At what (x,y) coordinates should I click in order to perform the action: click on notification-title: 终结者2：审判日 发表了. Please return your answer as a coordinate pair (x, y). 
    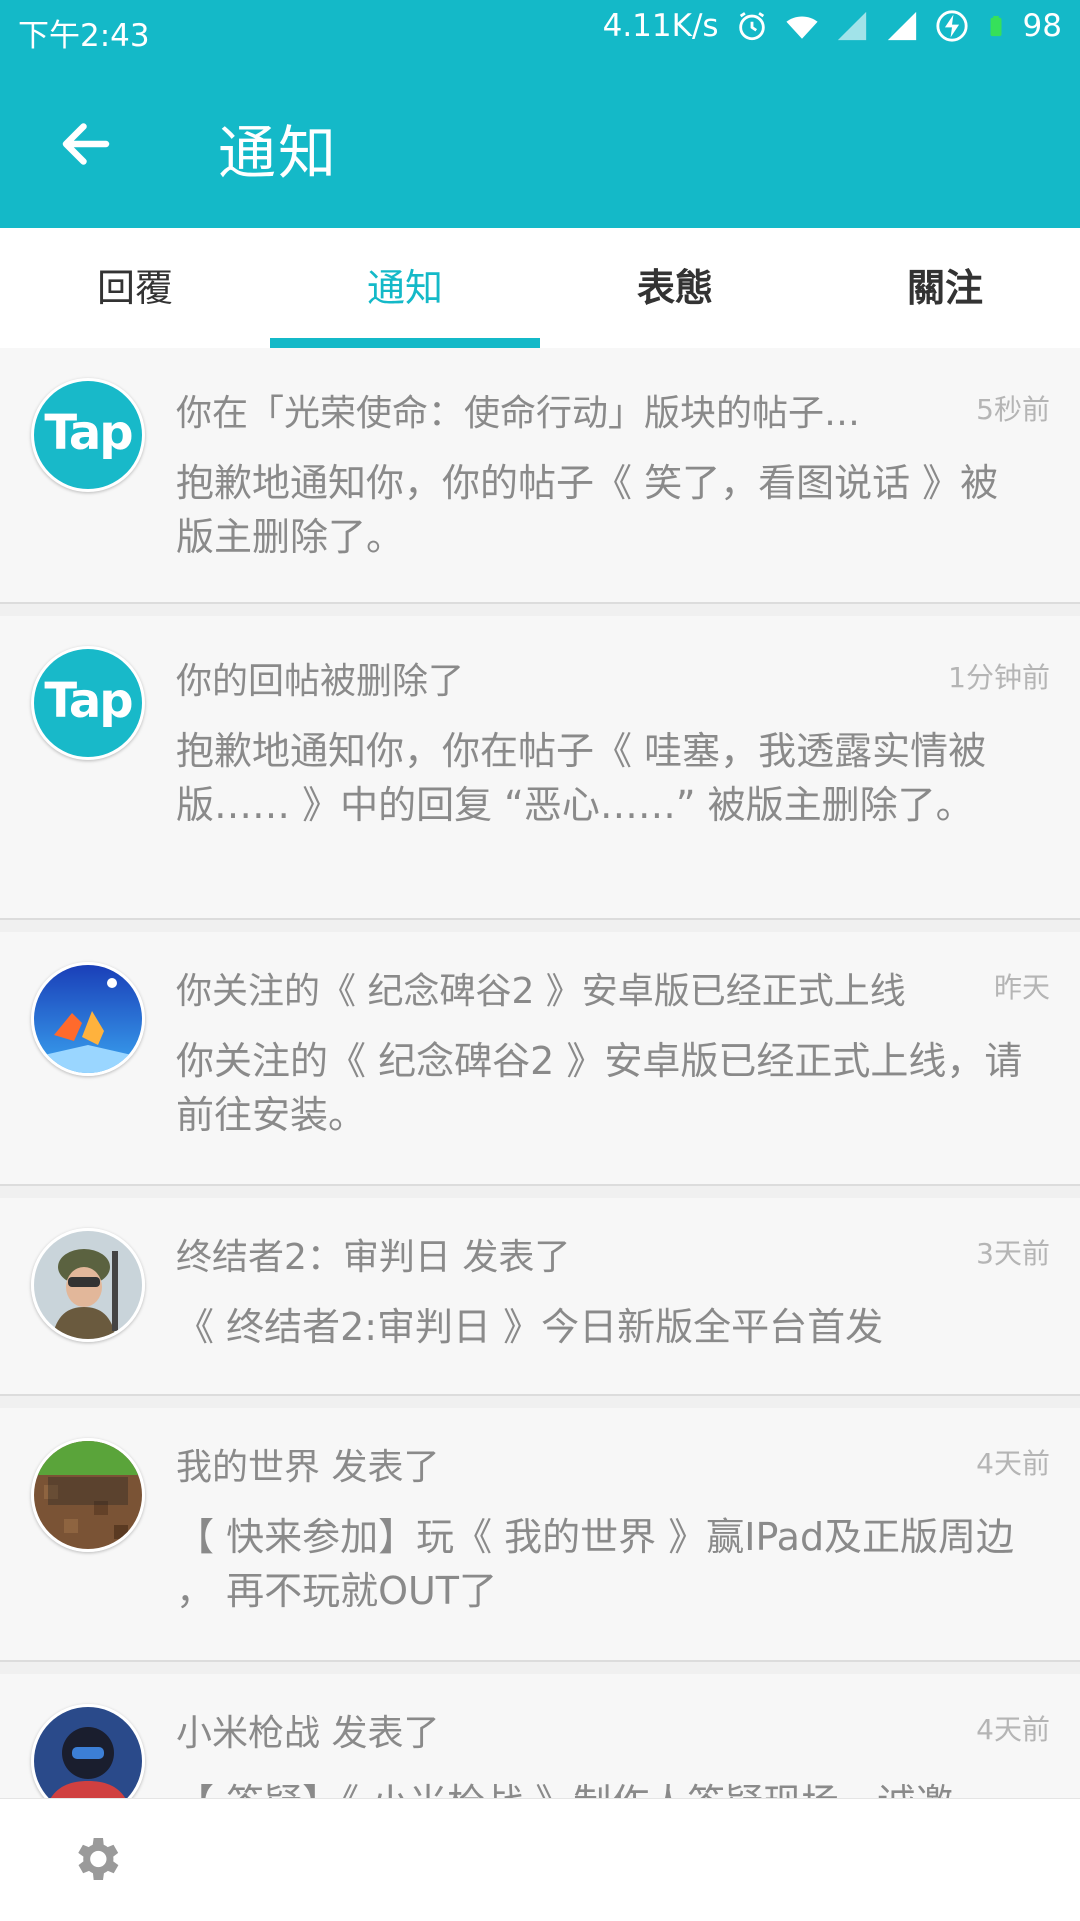
    Looking at the image, I should click on (373, 1257).